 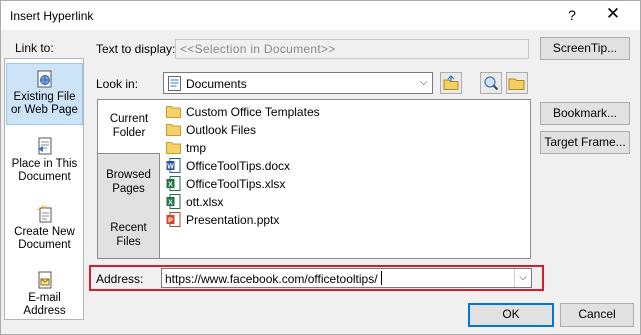 What do you see at coordinates (129, 119) in the screenshot?
I see `nav-current-folder-line1: Current` at bounding box center [129, 119].